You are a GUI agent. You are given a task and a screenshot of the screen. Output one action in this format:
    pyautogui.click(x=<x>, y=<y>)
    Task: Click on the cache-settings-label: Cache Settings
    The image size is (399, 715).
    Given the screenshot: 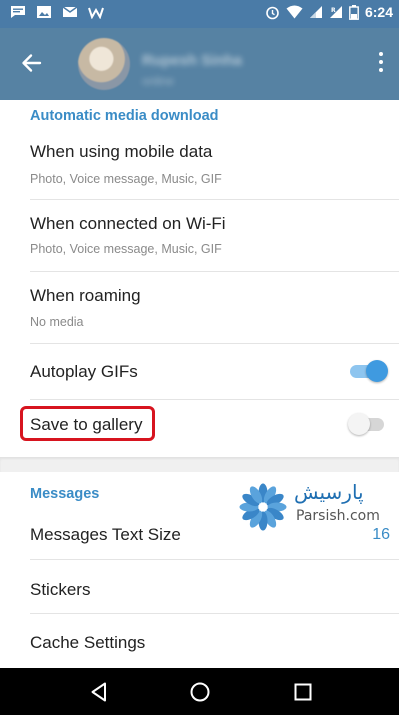 What is the action you would take?
    pyautogui.click(x=88, y=642)
    